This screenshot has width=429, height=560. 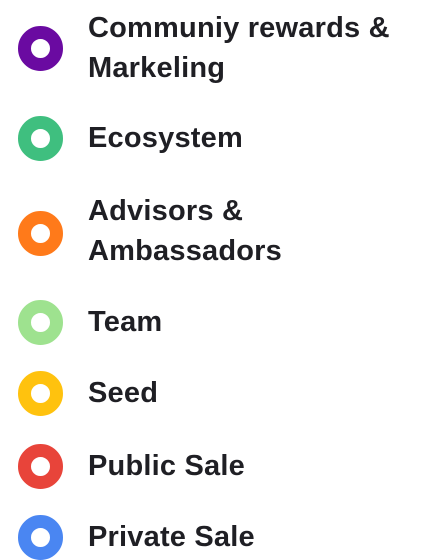 What do you see at coordinates (185, 231) in the screenshot?
I see `legend-label: Advisors & Ambassadors` at bounding box center [185, 231].